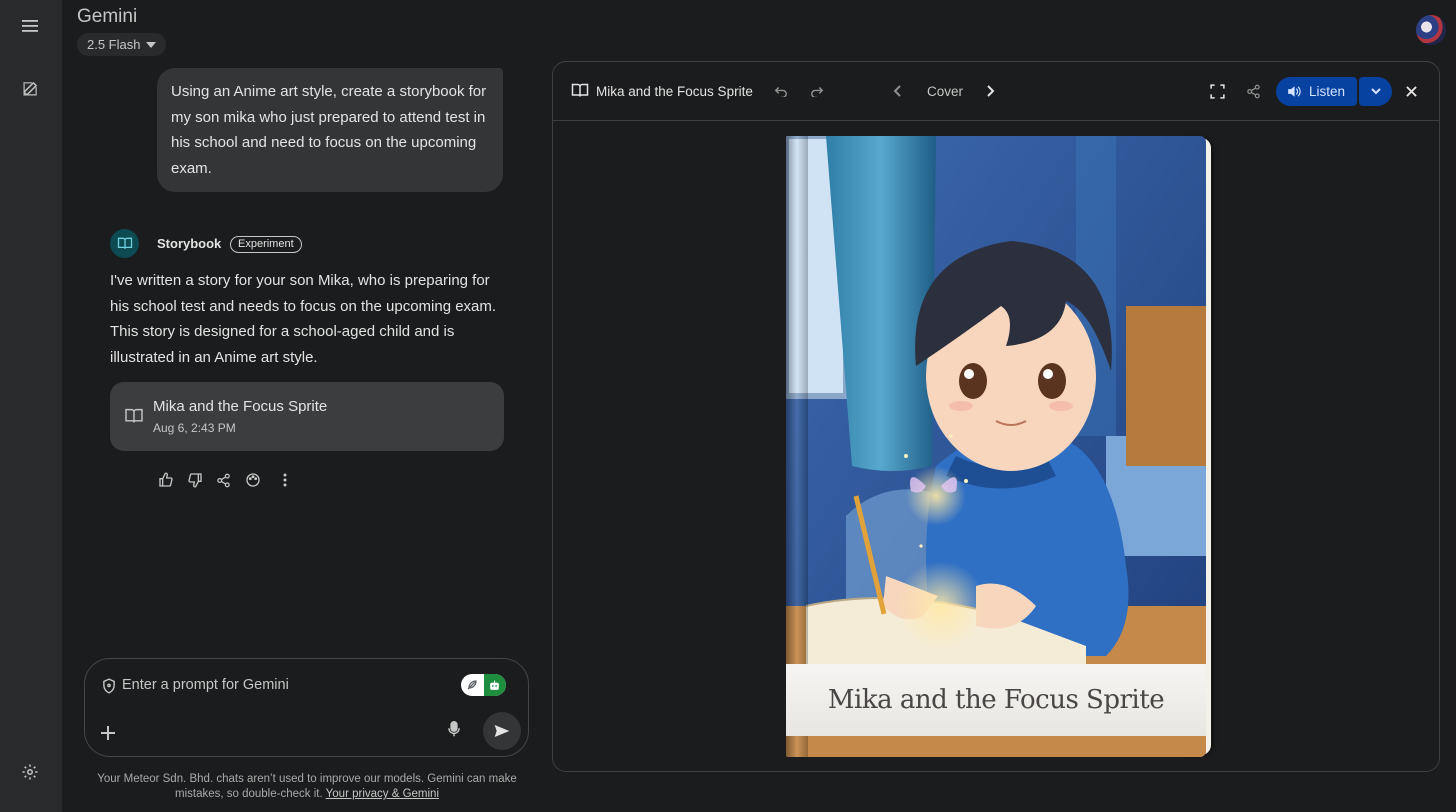  I want to click on redo-icon, so click(817, 91).